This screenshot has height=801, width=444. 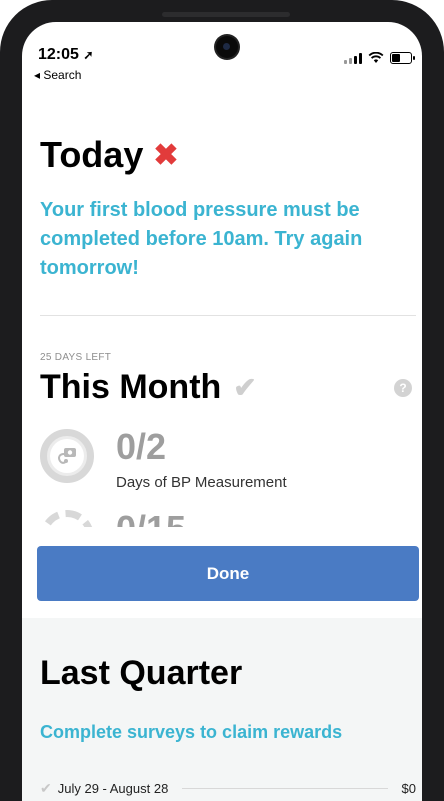 What do you see at coordinates (57, 75) in the screenshot?
I see `back-to-search-link: ◂ Search` at bounding box center [57, 75].